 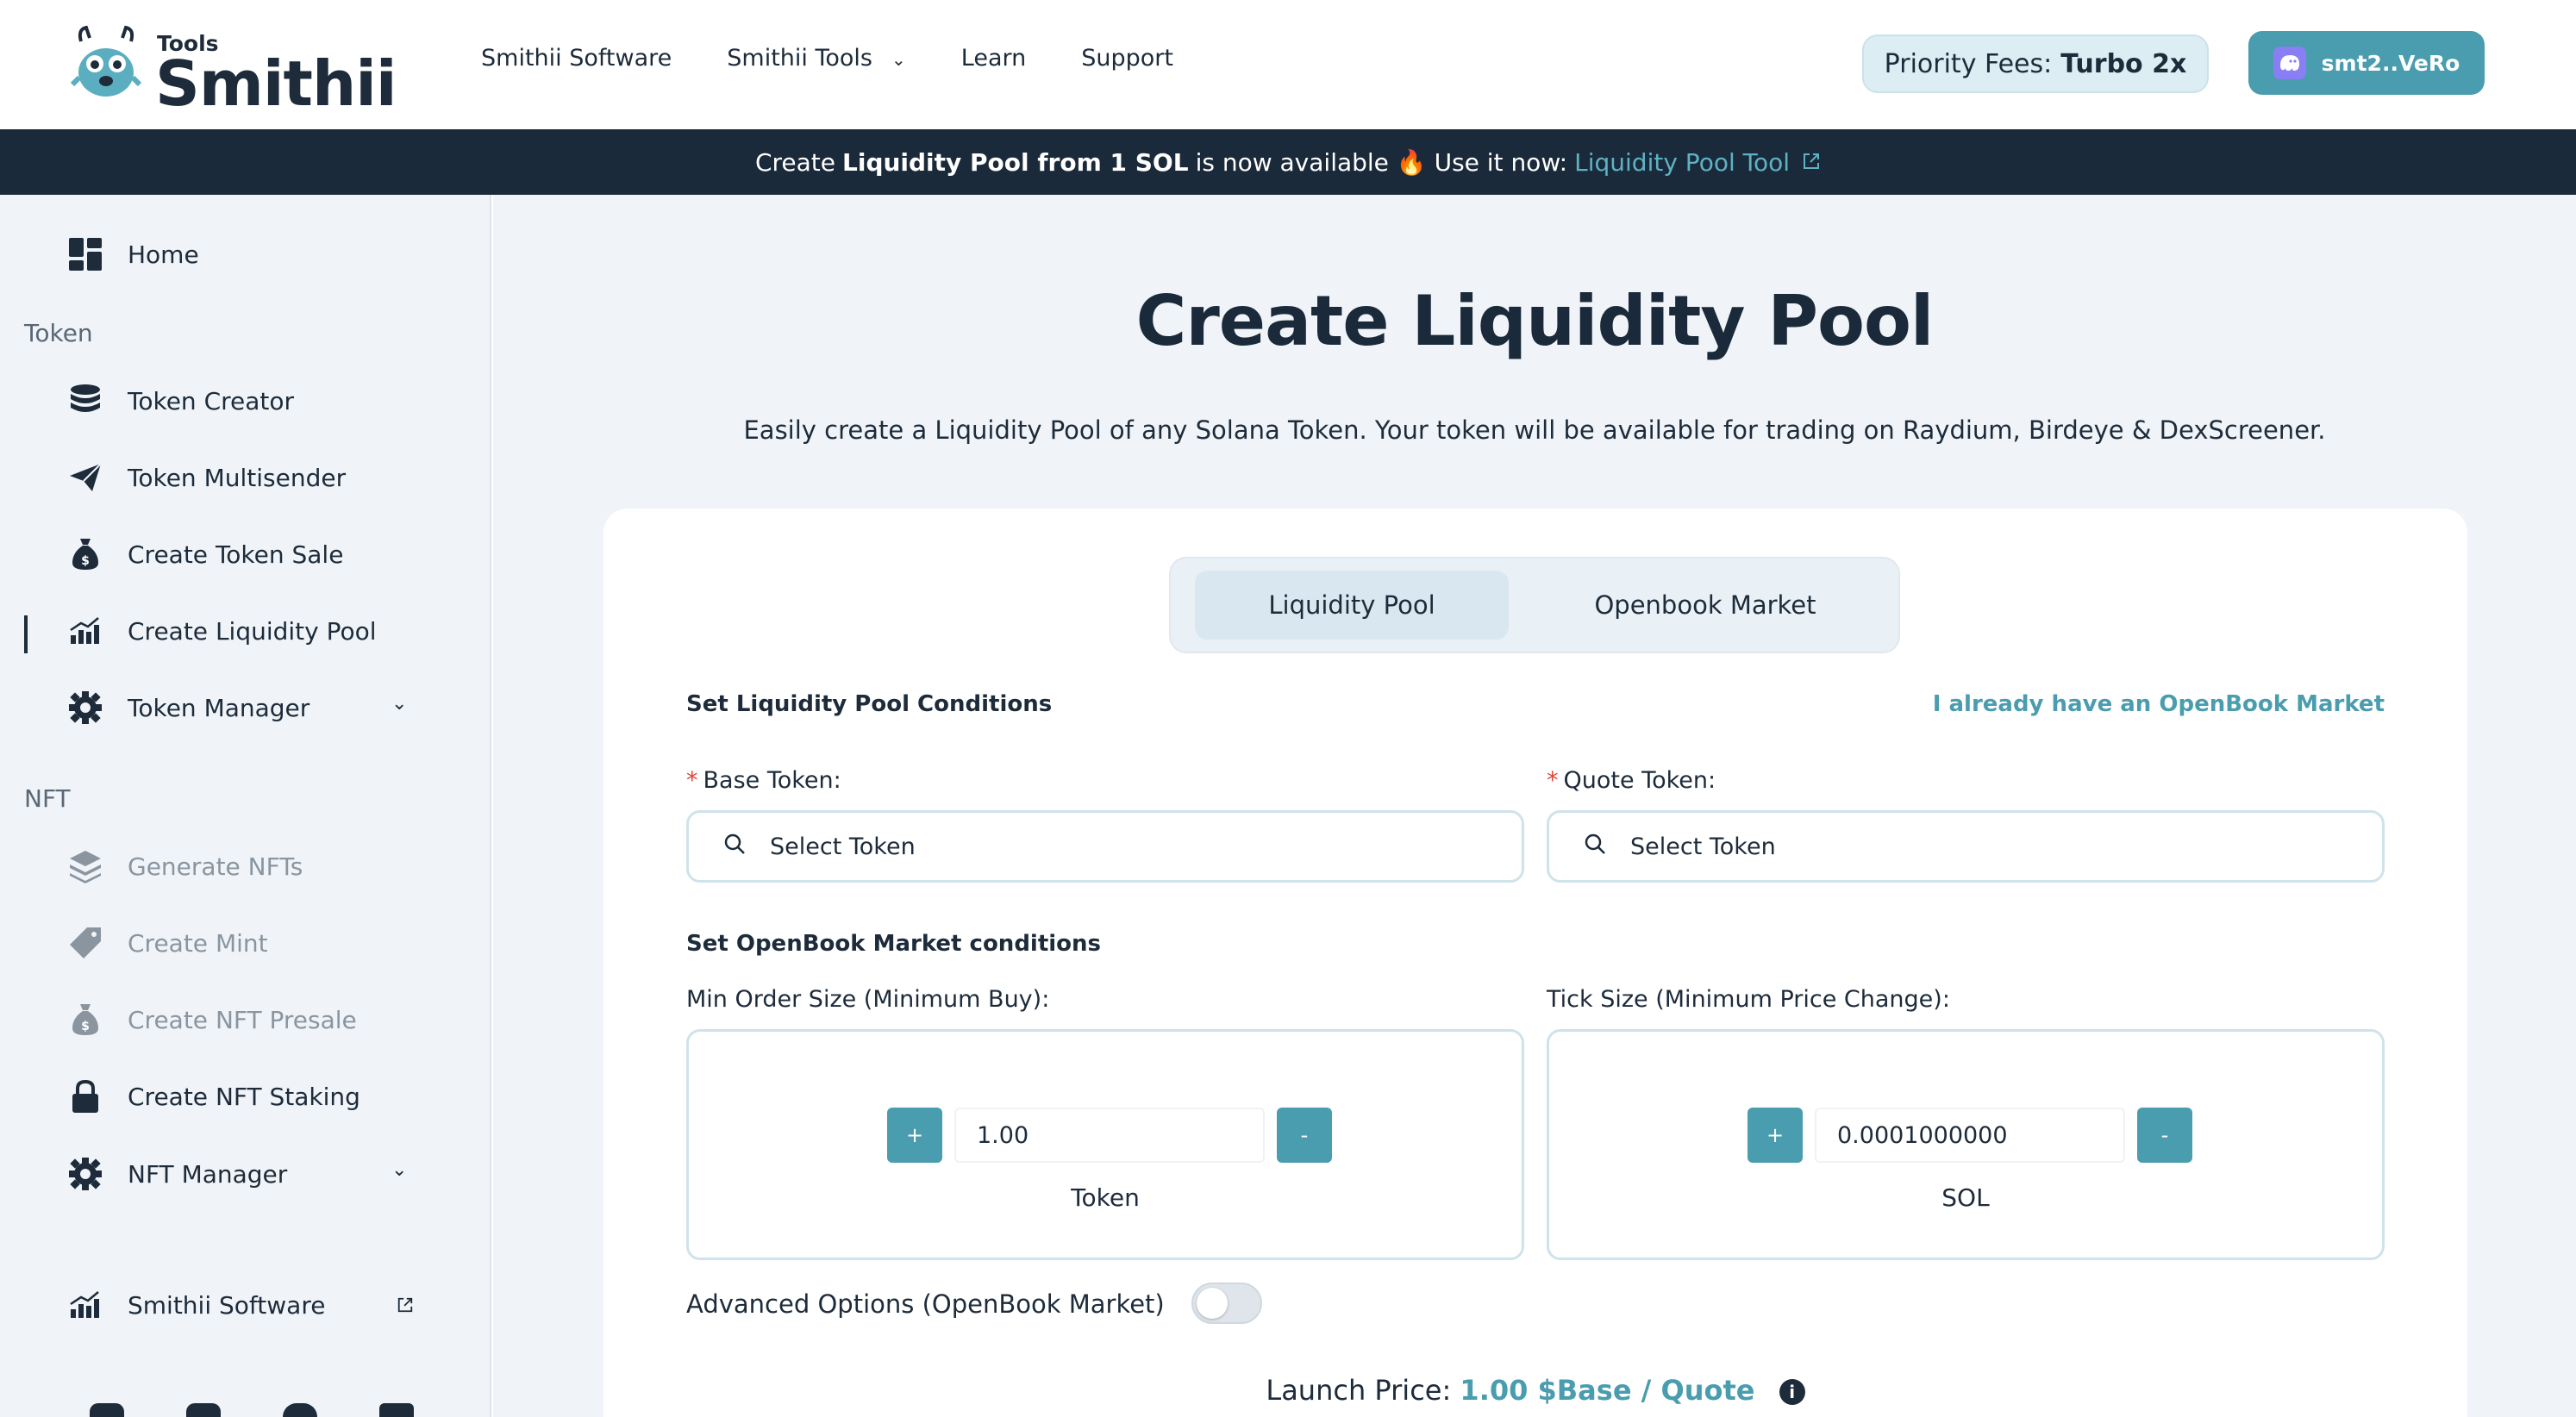 What do you see at coordinates (1359, 1390) in the screenshot?
I see `launch-price-label: Launch Price:` at bounding box center [1359, 1390].